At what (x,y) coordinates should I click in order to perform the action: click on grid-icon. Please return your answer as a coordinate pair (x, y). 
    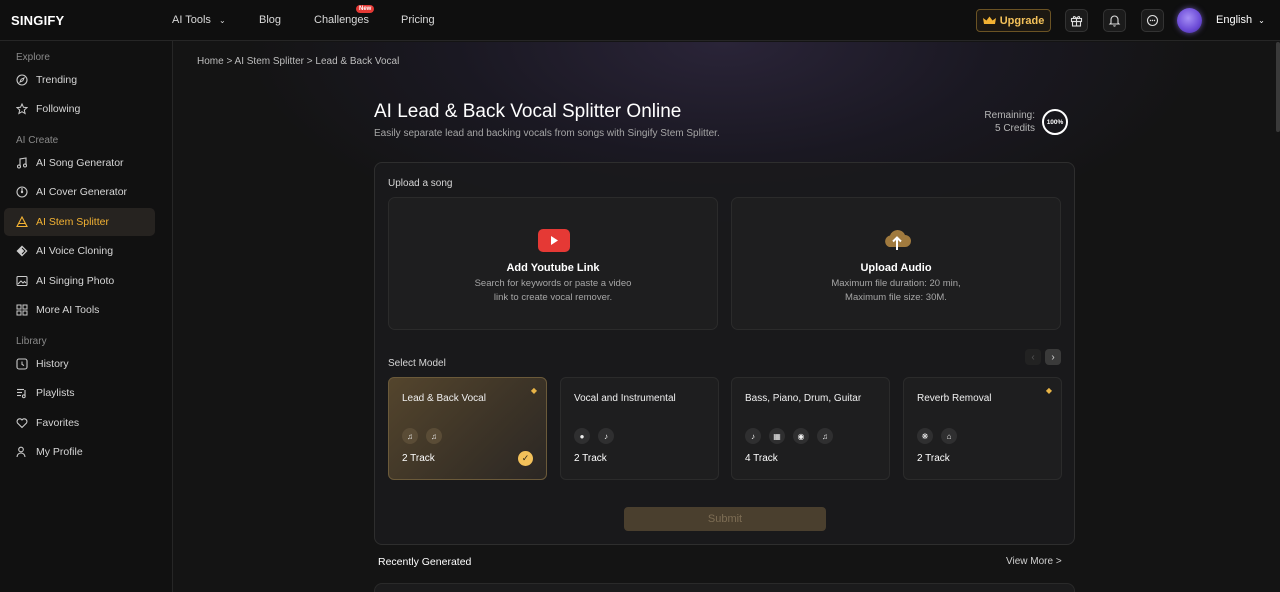
    Looking at the image, I should click on (22, 310).